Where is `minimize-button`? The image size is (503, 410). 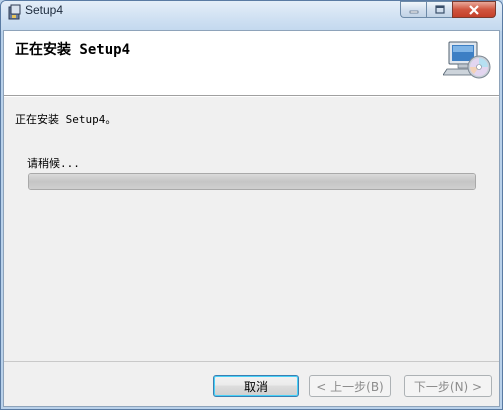 minimize-button is located at coordinates (413, 9).